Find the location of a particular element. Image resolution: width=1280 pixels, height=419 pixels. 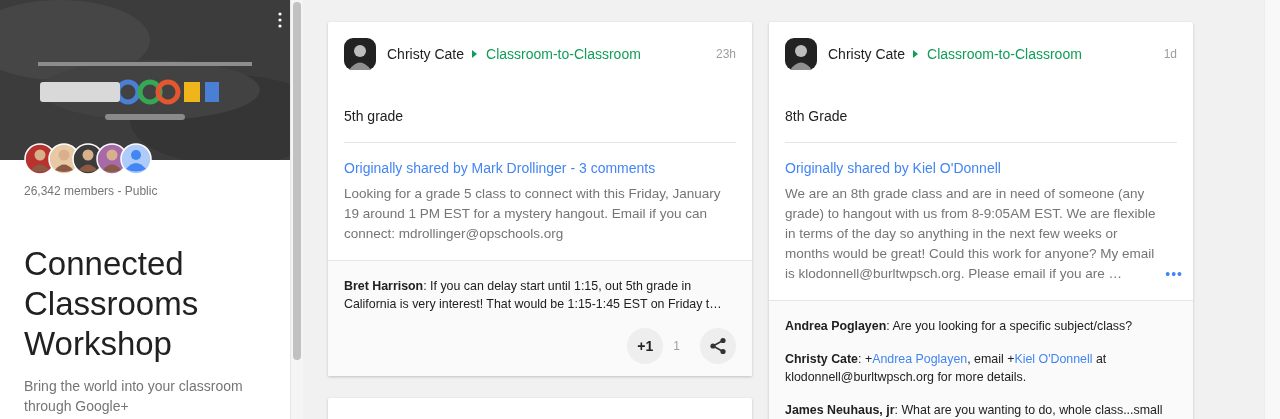

share-icon is located at coordinates (718, 346).